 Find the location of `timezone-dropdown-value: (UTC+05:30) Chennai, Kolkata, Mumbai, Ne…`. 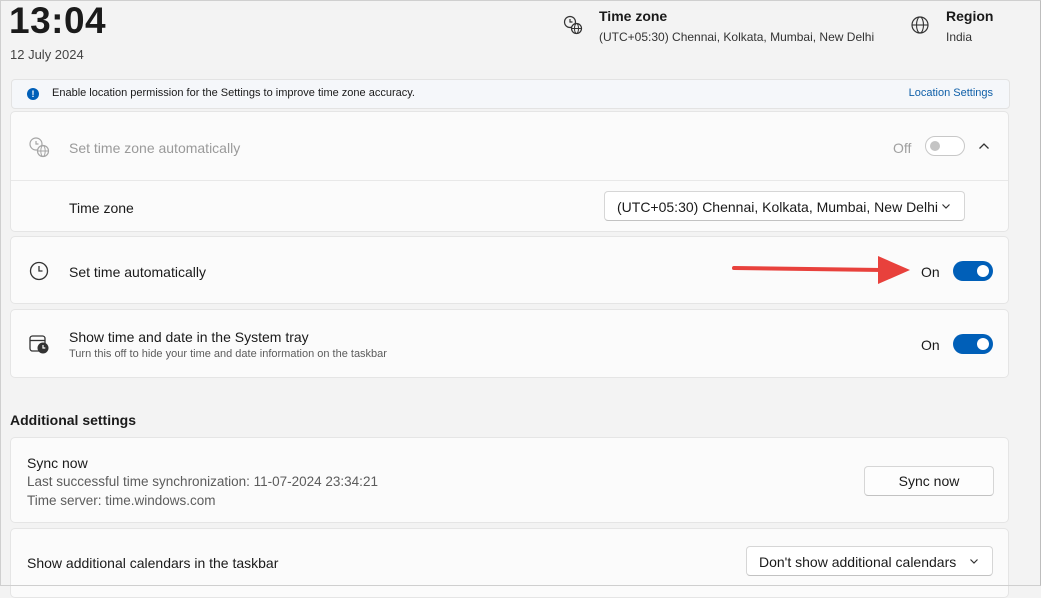

timezone-dropdown-value: (UTC+05:30) Chennai, Kolkata, Mumbai, Ne… is located at coordinates (777, 207).